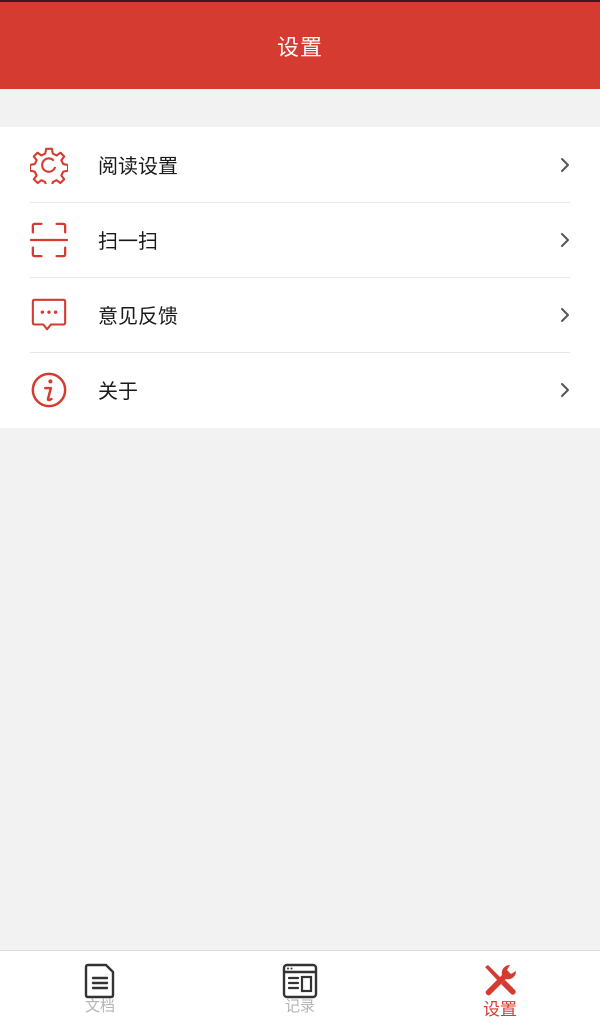  I want to click on tab-label: 文档, so click(99, 1006).